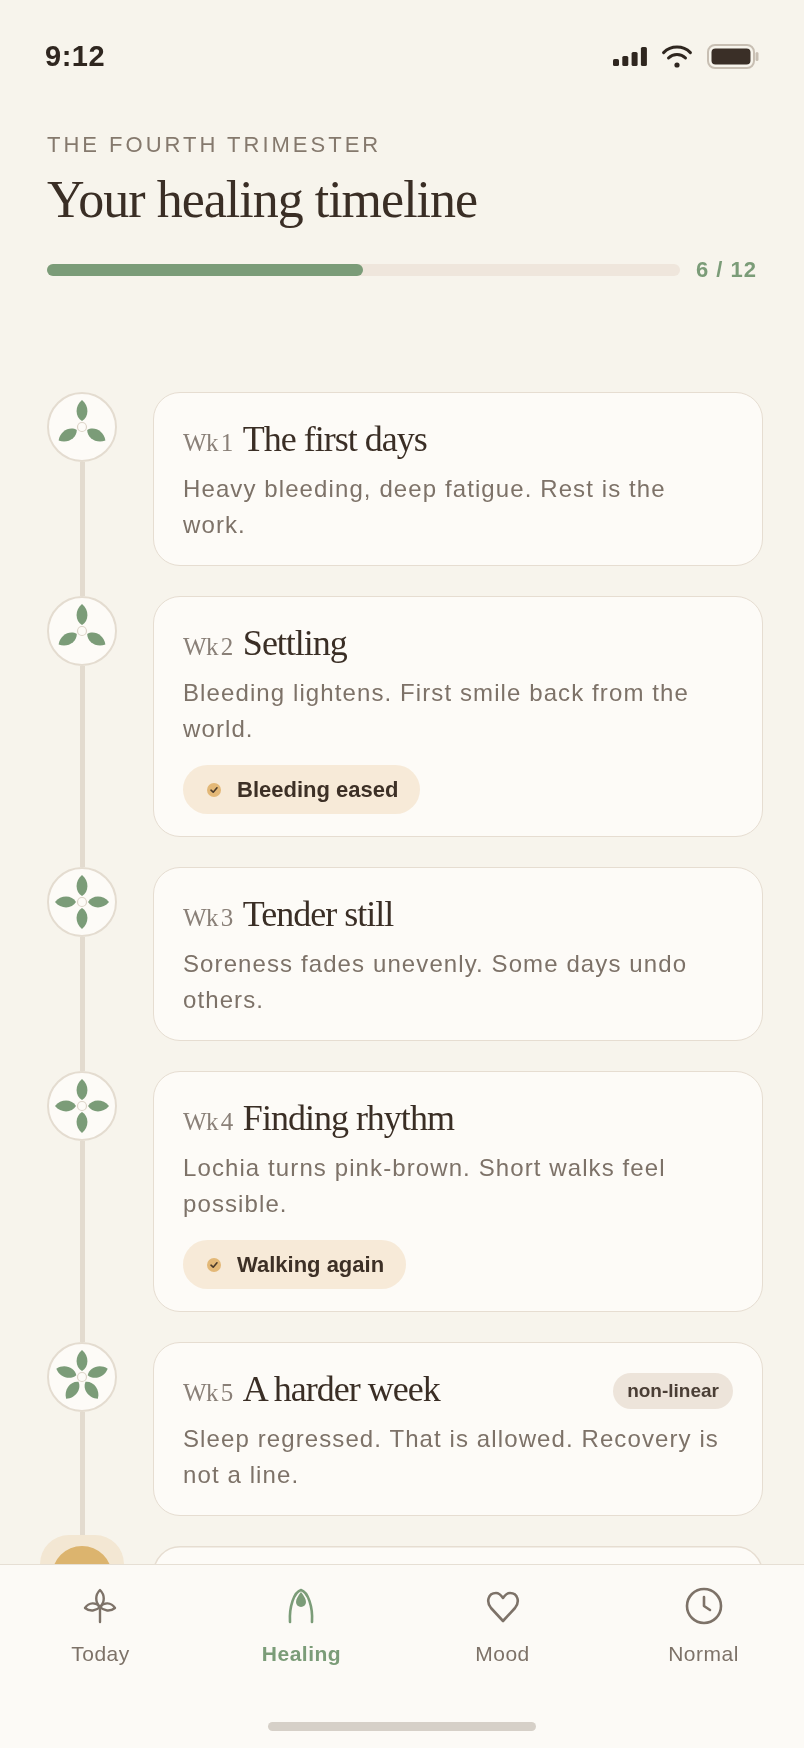 The height and width of the screenshot is (1748, 804). Describe the element at coordinates (100, 1606) in the screenshot. I see `sprout-icon` at that location.